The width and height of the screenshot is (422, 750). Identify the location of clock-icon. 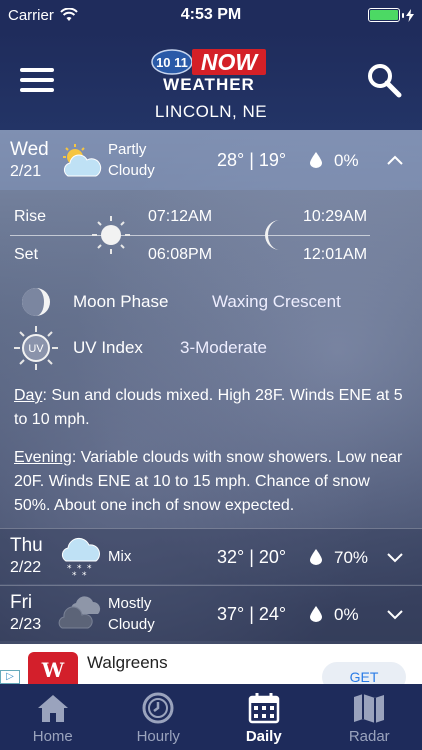
(158, 708).